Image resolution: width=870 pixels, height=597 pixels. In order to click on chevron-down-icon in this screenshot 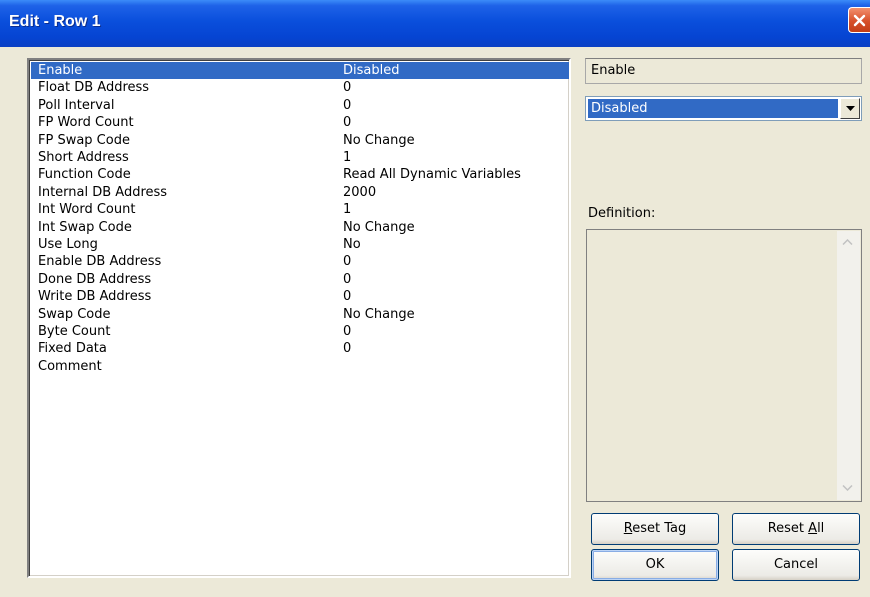, I will do `click(850, 108)`.